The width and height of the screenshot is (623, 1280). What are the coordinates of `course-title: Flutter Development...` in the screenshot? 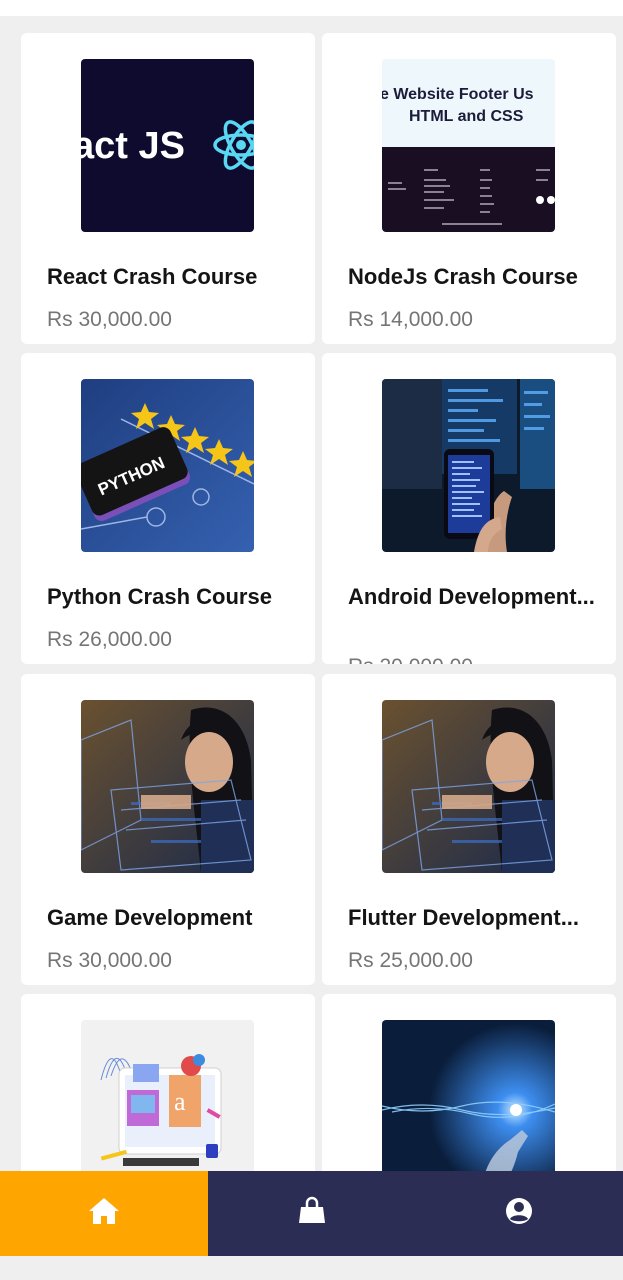 It's located at (464, 917).